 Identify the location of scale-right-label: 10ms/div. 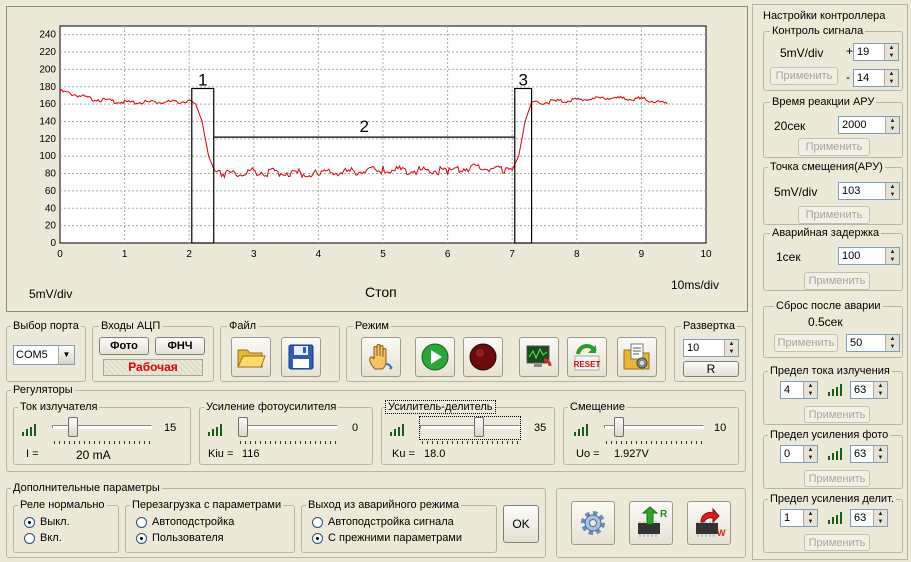
(695, 285).